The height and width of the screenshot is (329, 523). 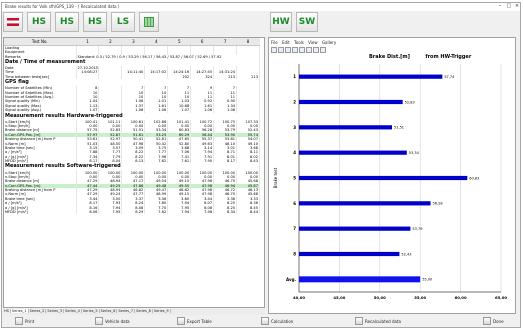 I want to click on calculator-icon, so click(x=265, y=321).